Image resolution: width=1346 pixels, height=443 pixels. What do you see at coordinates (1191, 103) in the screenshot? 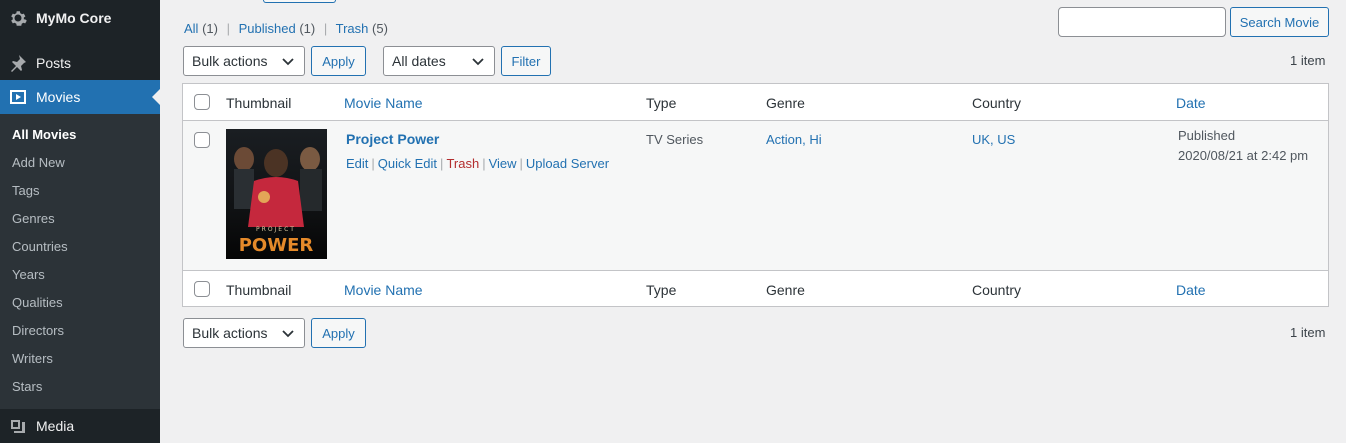
I see `header-date: Date` at bounding box center [1191, 103].